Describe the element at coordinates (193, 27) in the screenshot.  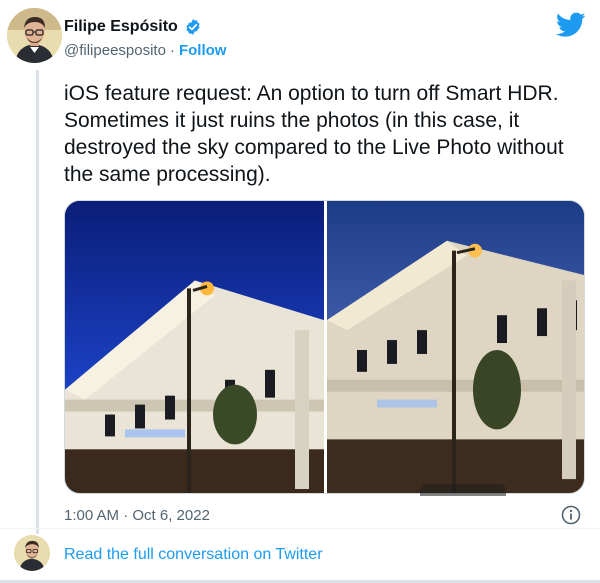
I see `verified-badge-icon` at that location.